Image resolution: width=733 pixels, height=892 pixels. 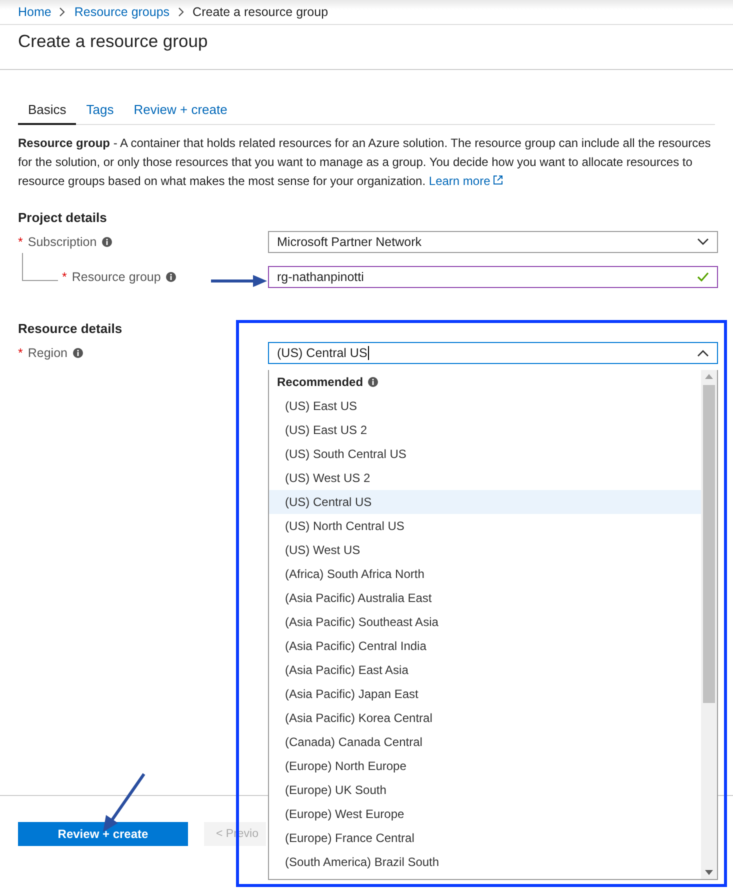 What do you see at coordinates (485, 598) in the screenshot?
I see `region-option: (Asia Pacific) Australia East` at bounding box center [485, 598].